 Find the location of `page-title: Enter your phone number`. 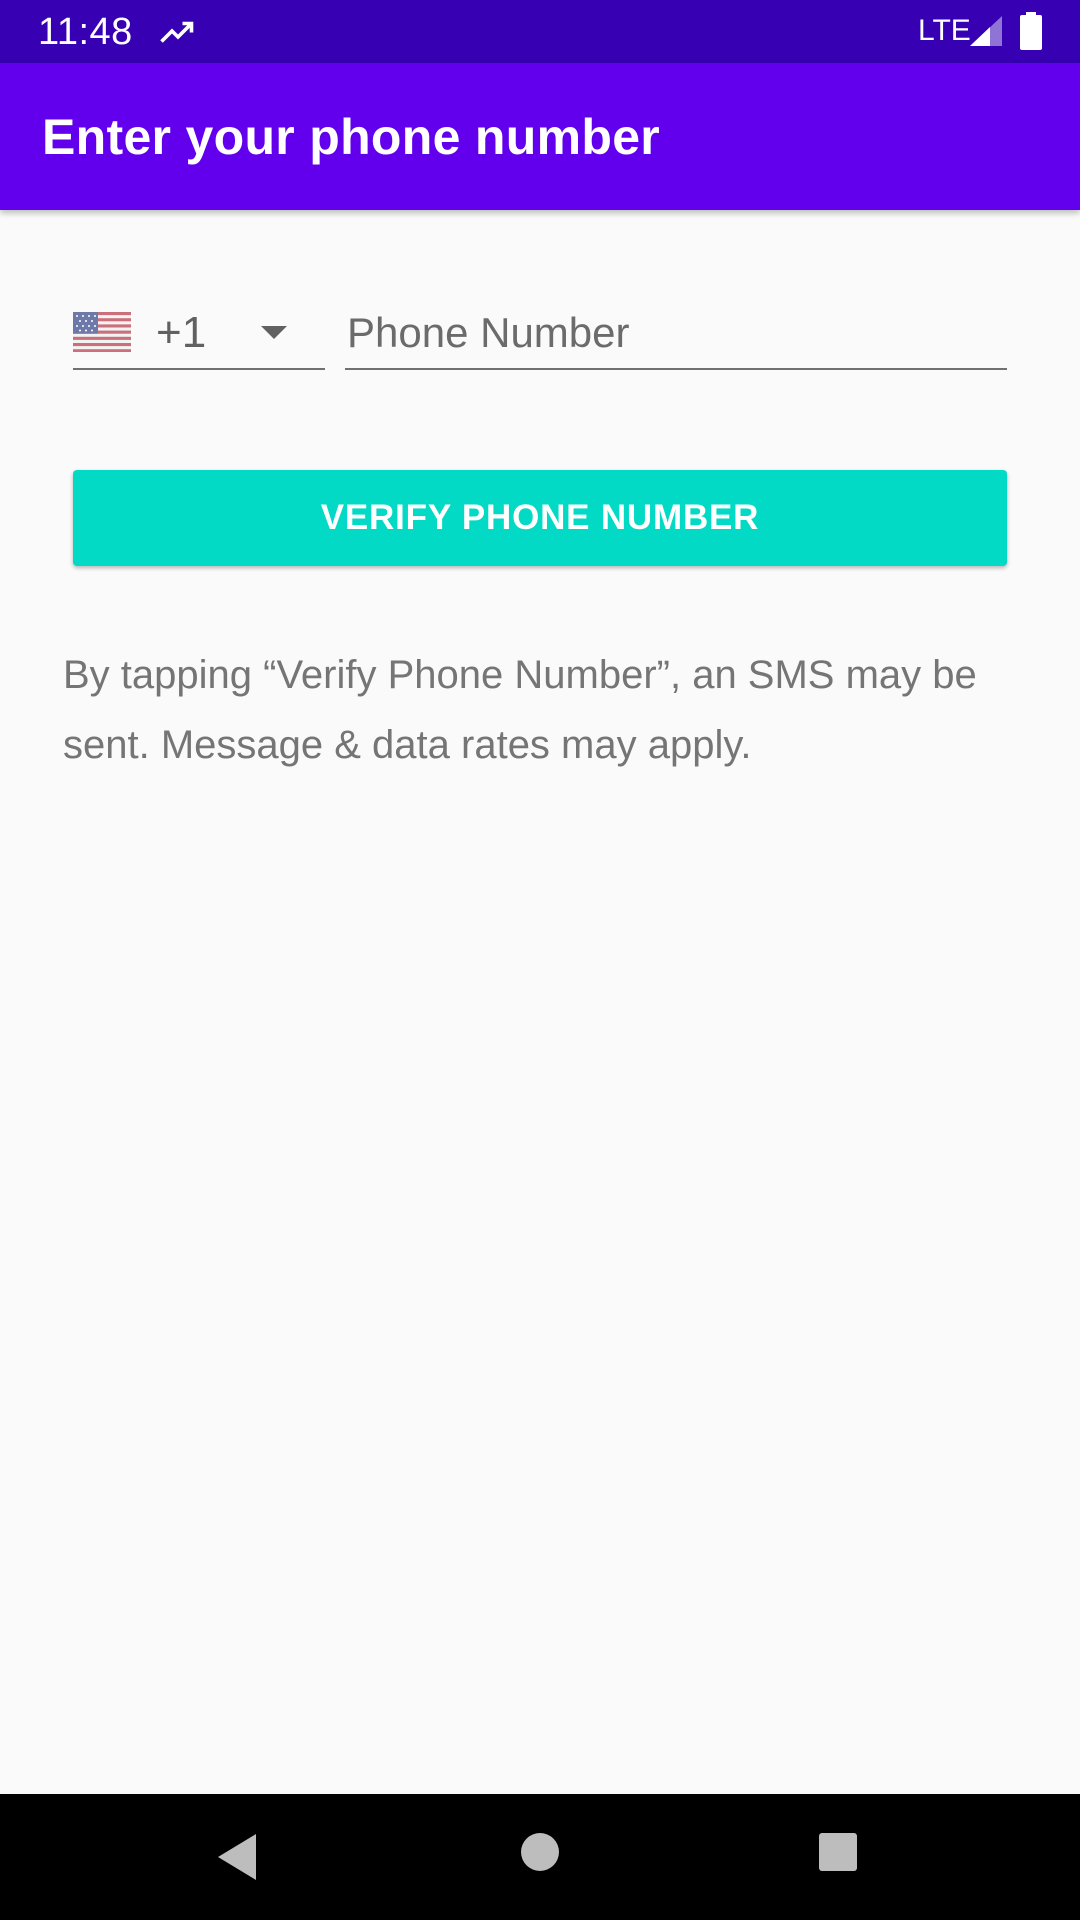

page-title: Enter your phone number is located at coordinates (351, 137).